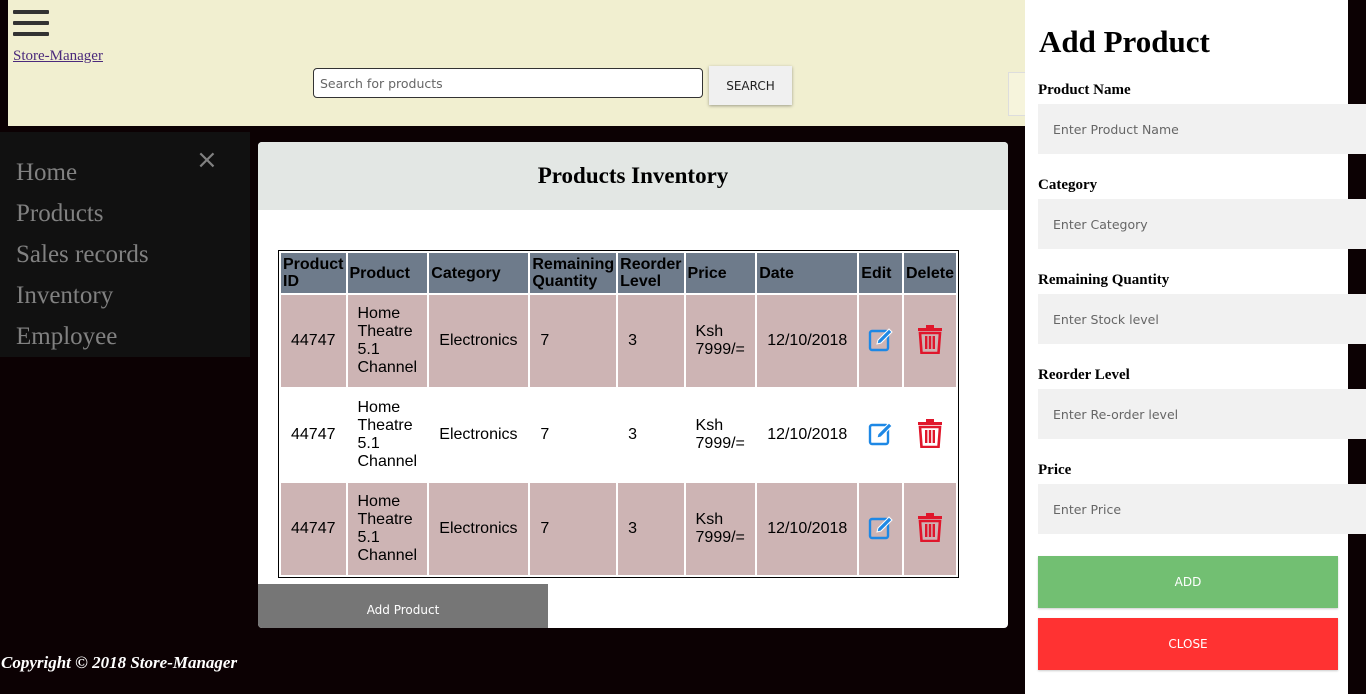 The image size is (1366, 694). Describe the element at coordinates (64, 296) in the screenshot. I see `sidebar-item-inventory: Inventory` at that location.